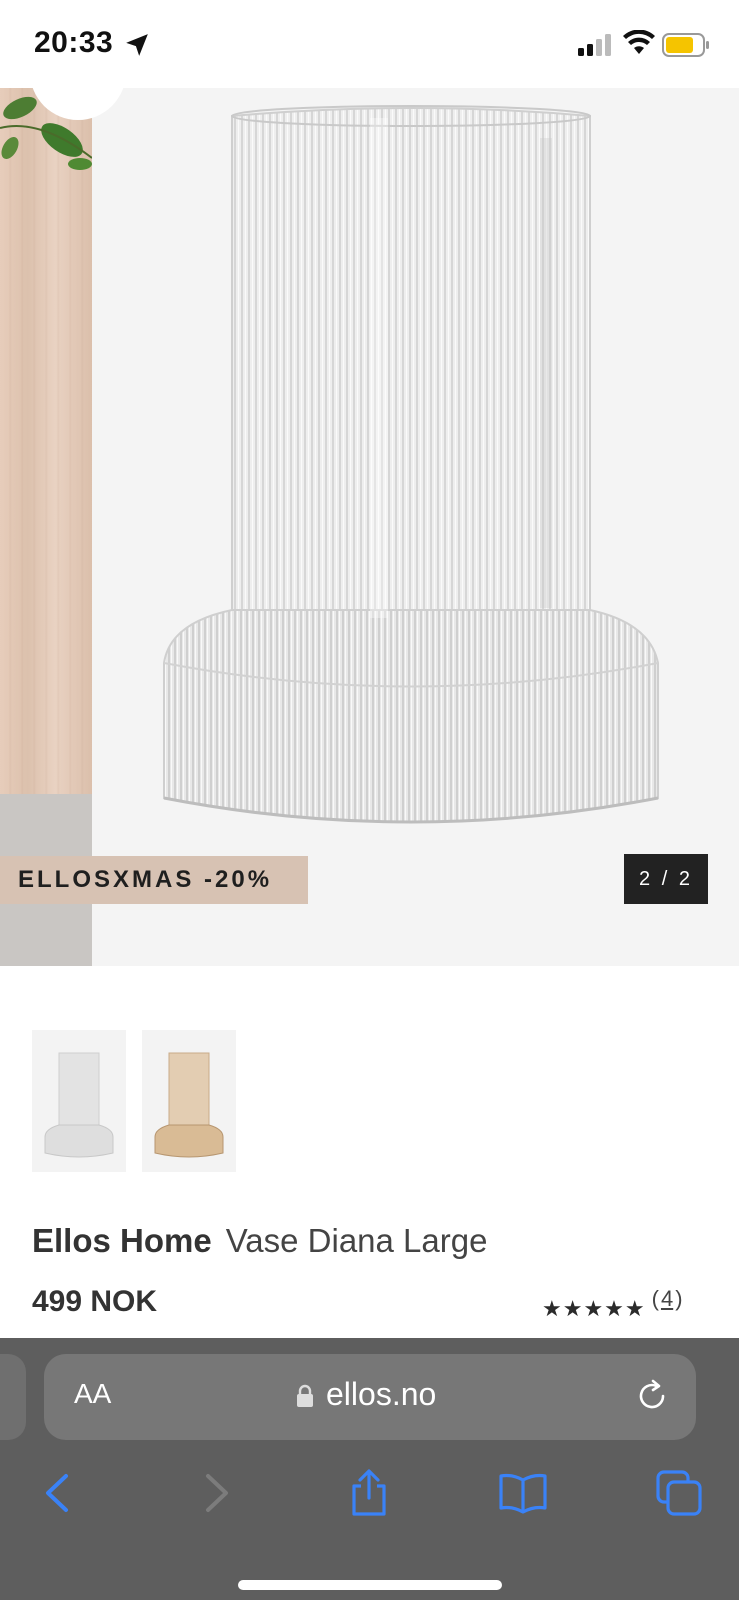 The width and height of the screenshot is (739, 1600). Describe the element at coordinates (652, 1396) in the screenshot. I see `reload-icon` at that location.